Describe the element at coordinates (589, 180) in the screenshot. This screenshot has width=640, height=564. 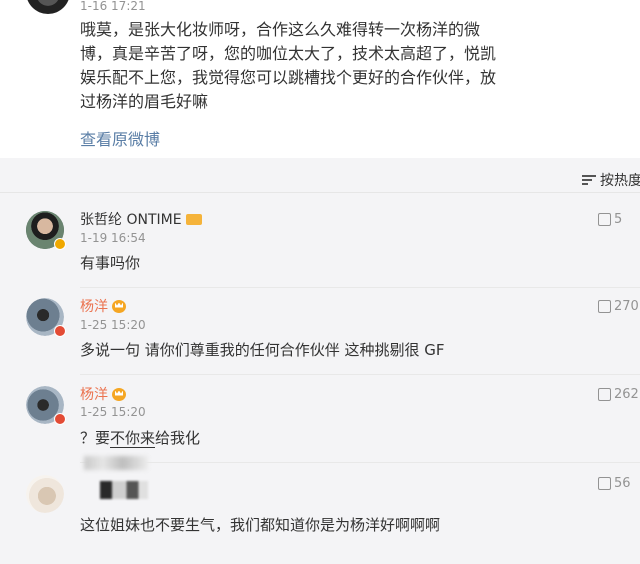
I see `sort-lines-icon` at that location.